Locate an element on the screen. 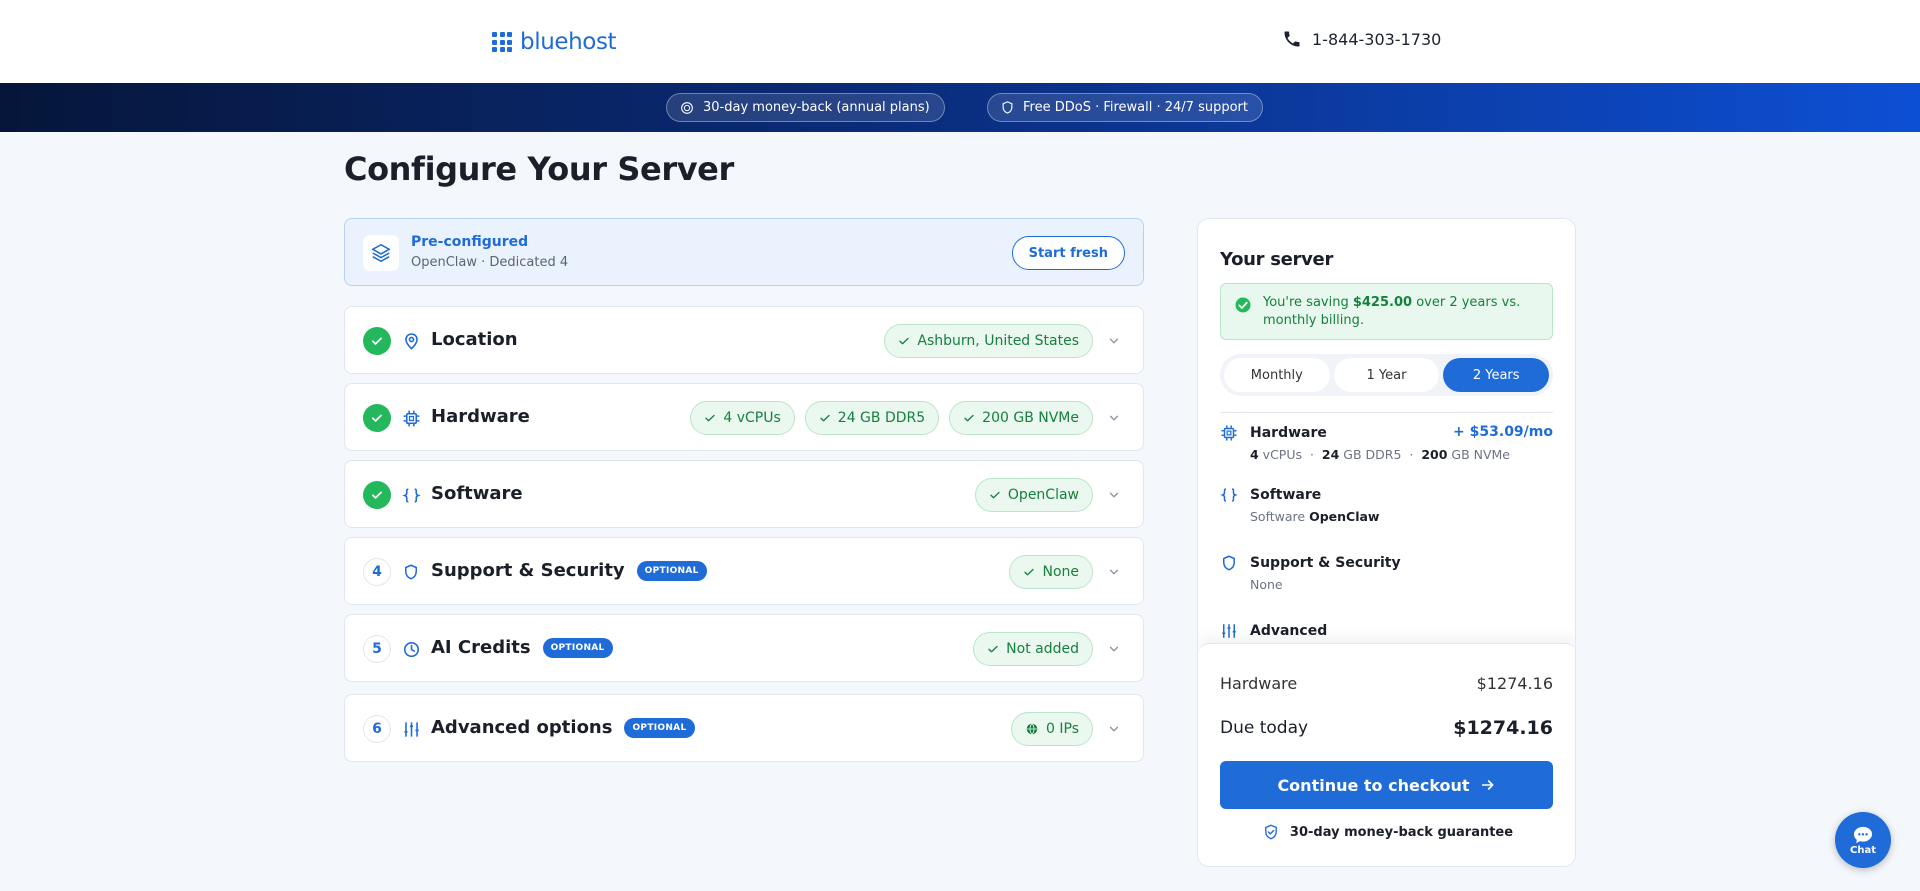 The height and width of the screenshot is (891, 1920). phone-link: 1-844-303-1730 is located at coordinates (1361, 39).